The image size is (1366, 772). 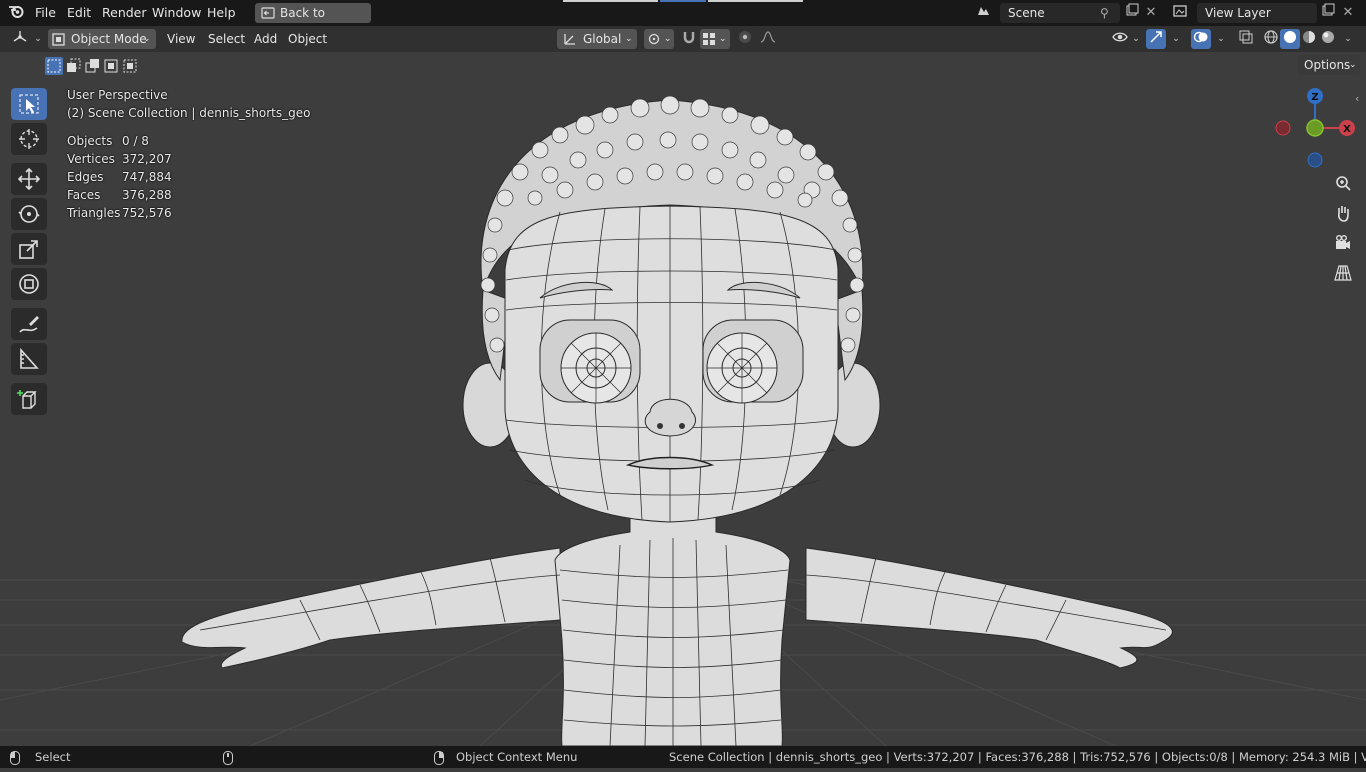 I want to click on selection-mode-group, so click(x=92, y=66).